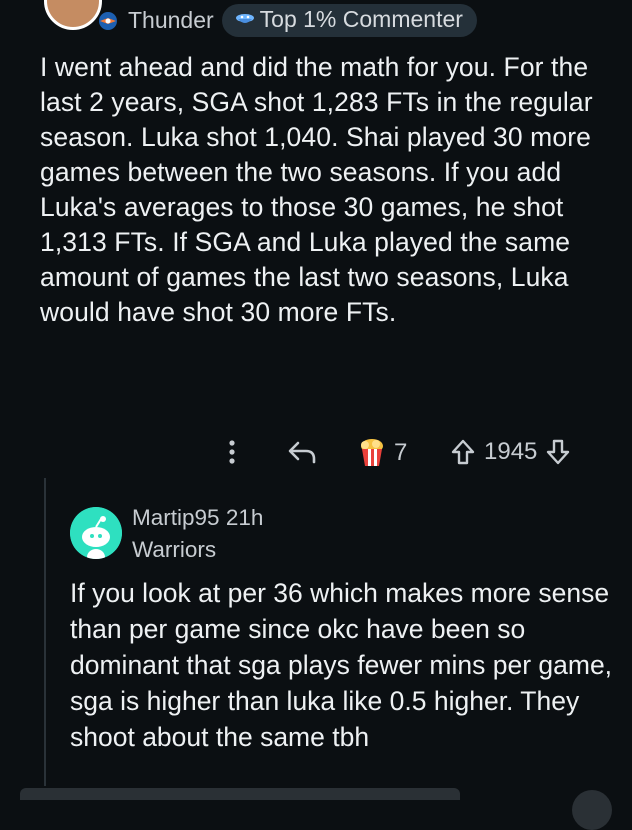 Image resolution: width=632 pixels, height=830 pixels. I want to click on reply-button, so click(302, 452).